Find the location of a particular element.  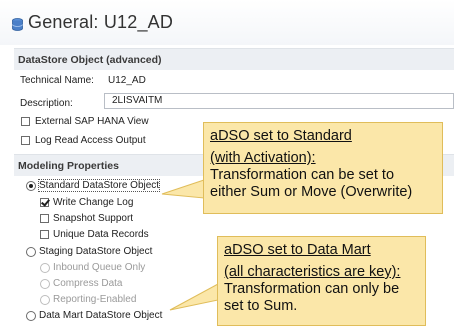

data-mart-callout-pointer is located at coordinates (194, 297).